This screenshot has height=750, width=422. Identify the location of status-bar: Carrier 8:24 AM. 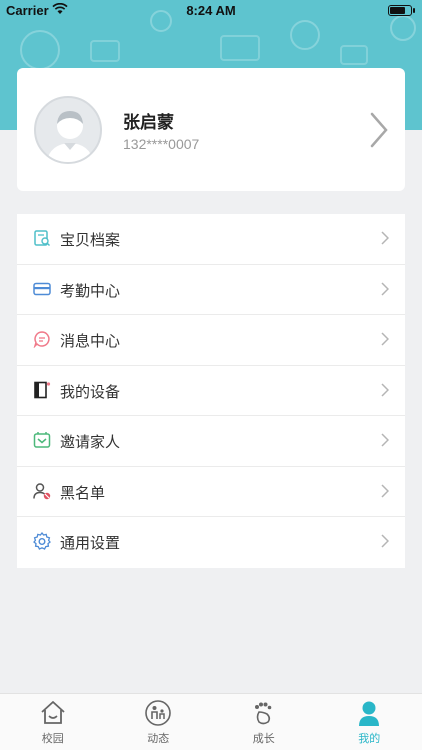
(211, 11).